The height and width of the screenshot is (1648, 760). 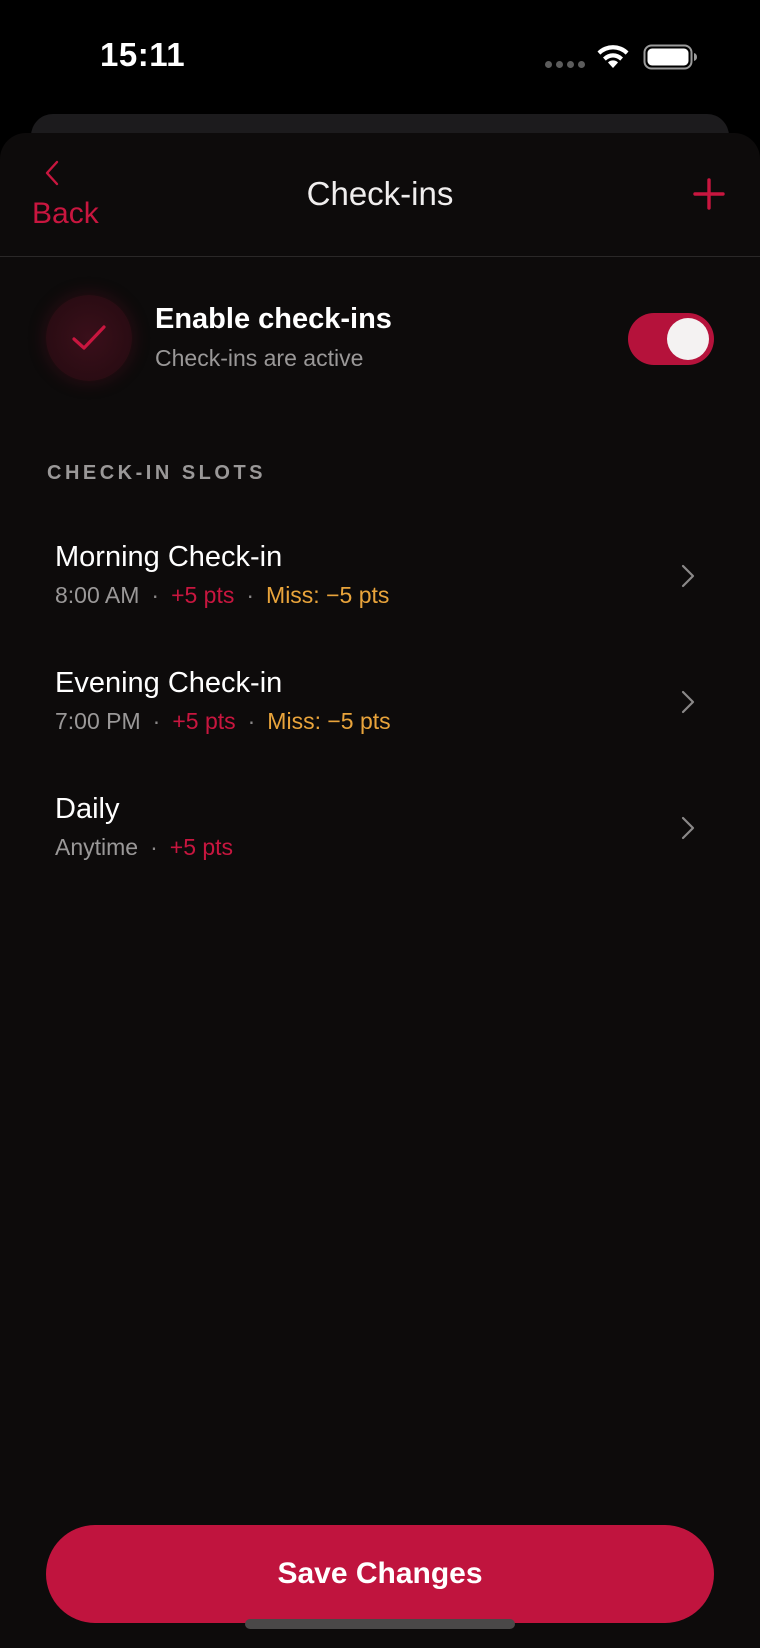 I want to click on status-time: 15:11, so click(x=143, y=54).